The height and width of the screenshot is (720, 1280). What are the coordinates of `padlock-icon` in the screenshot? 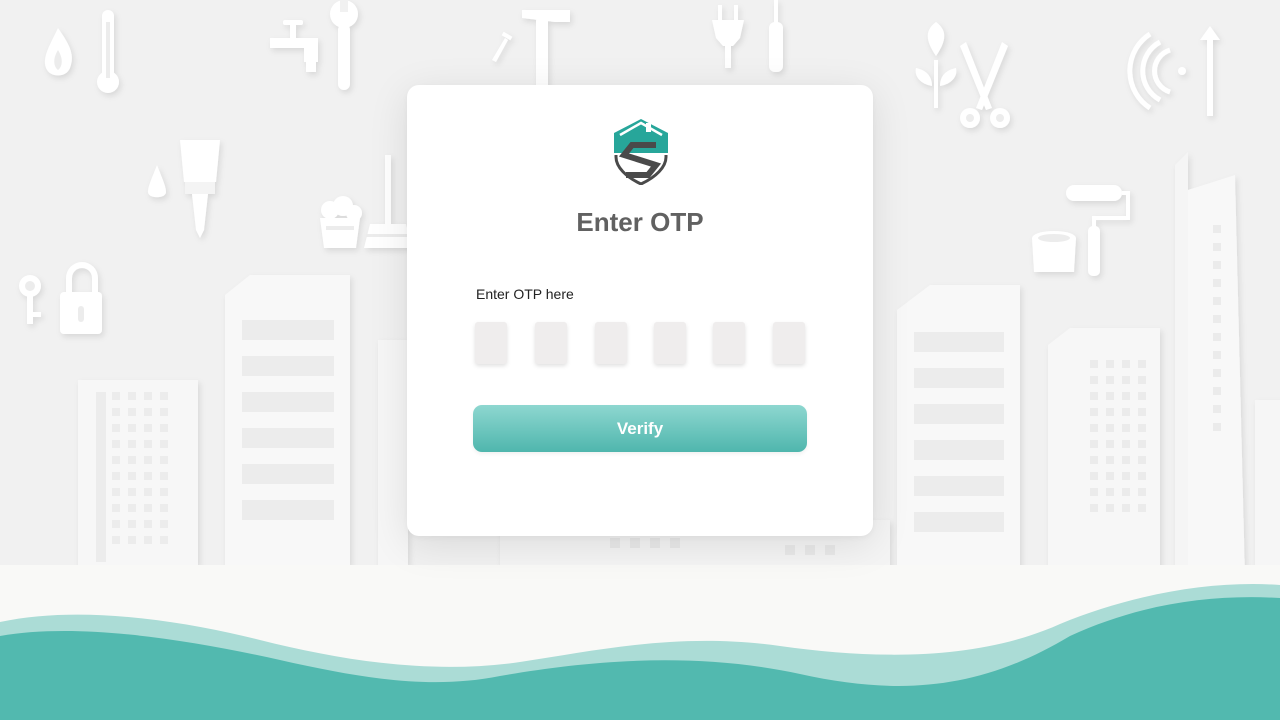 It's located at (81, 298).